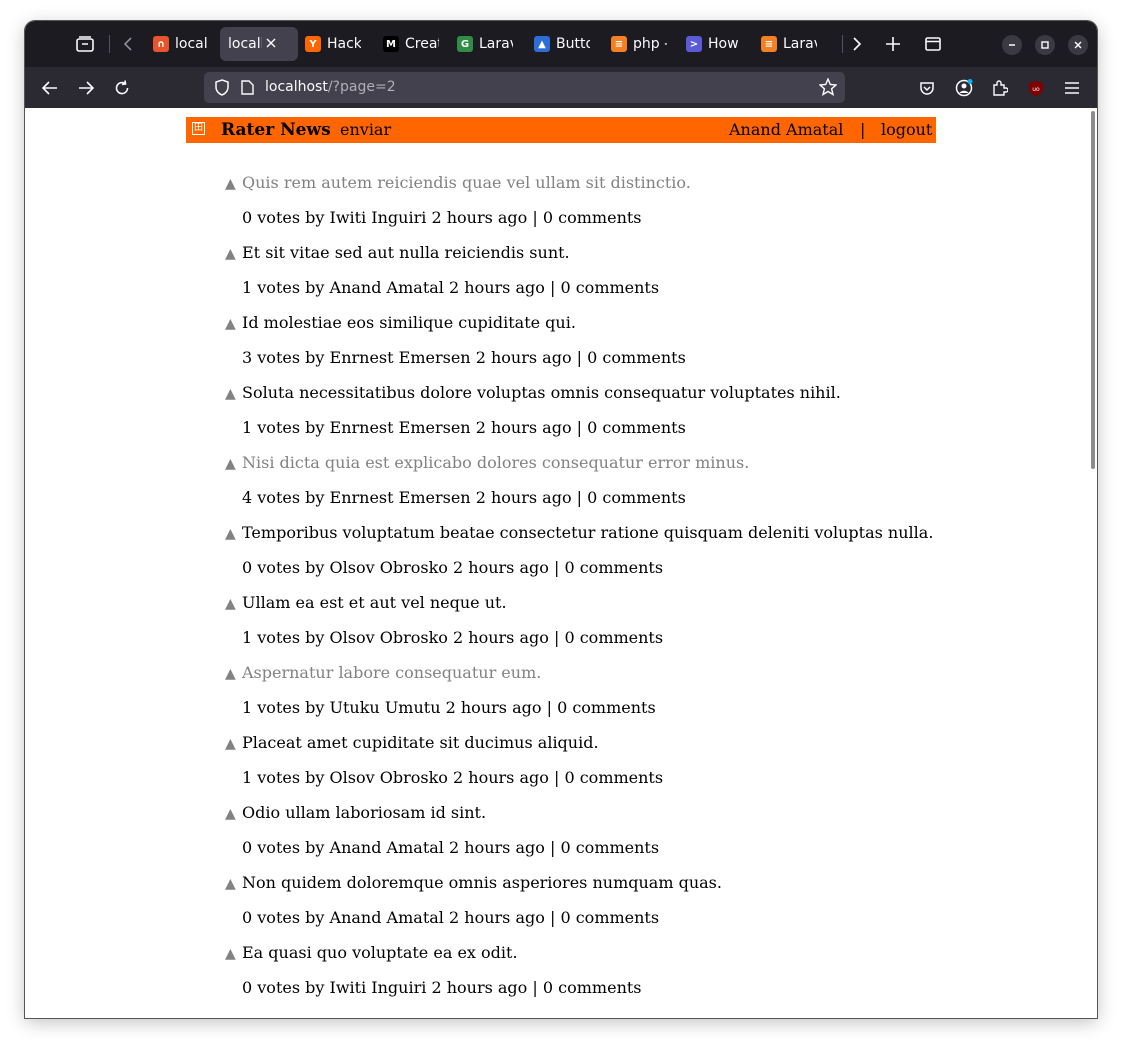 This screenshot has width=1122, height=1046. I want to click on page-scrollbar, so click(1093, 290).